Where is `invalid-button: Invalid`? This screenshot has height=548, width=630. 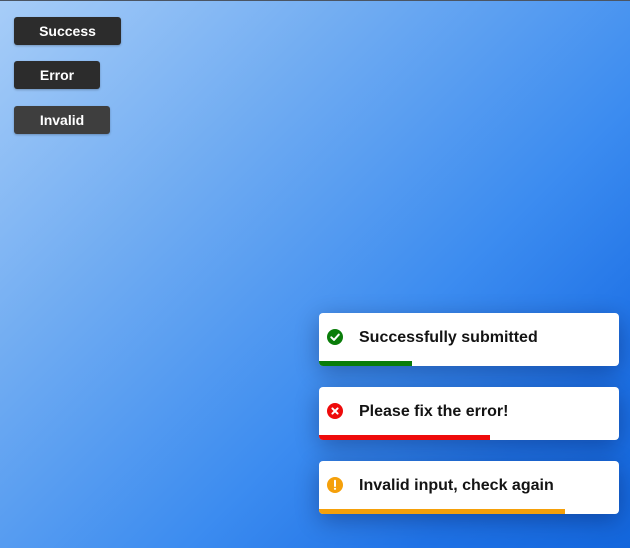
invalid-button: Invalid is located at coordinates (62, 120).